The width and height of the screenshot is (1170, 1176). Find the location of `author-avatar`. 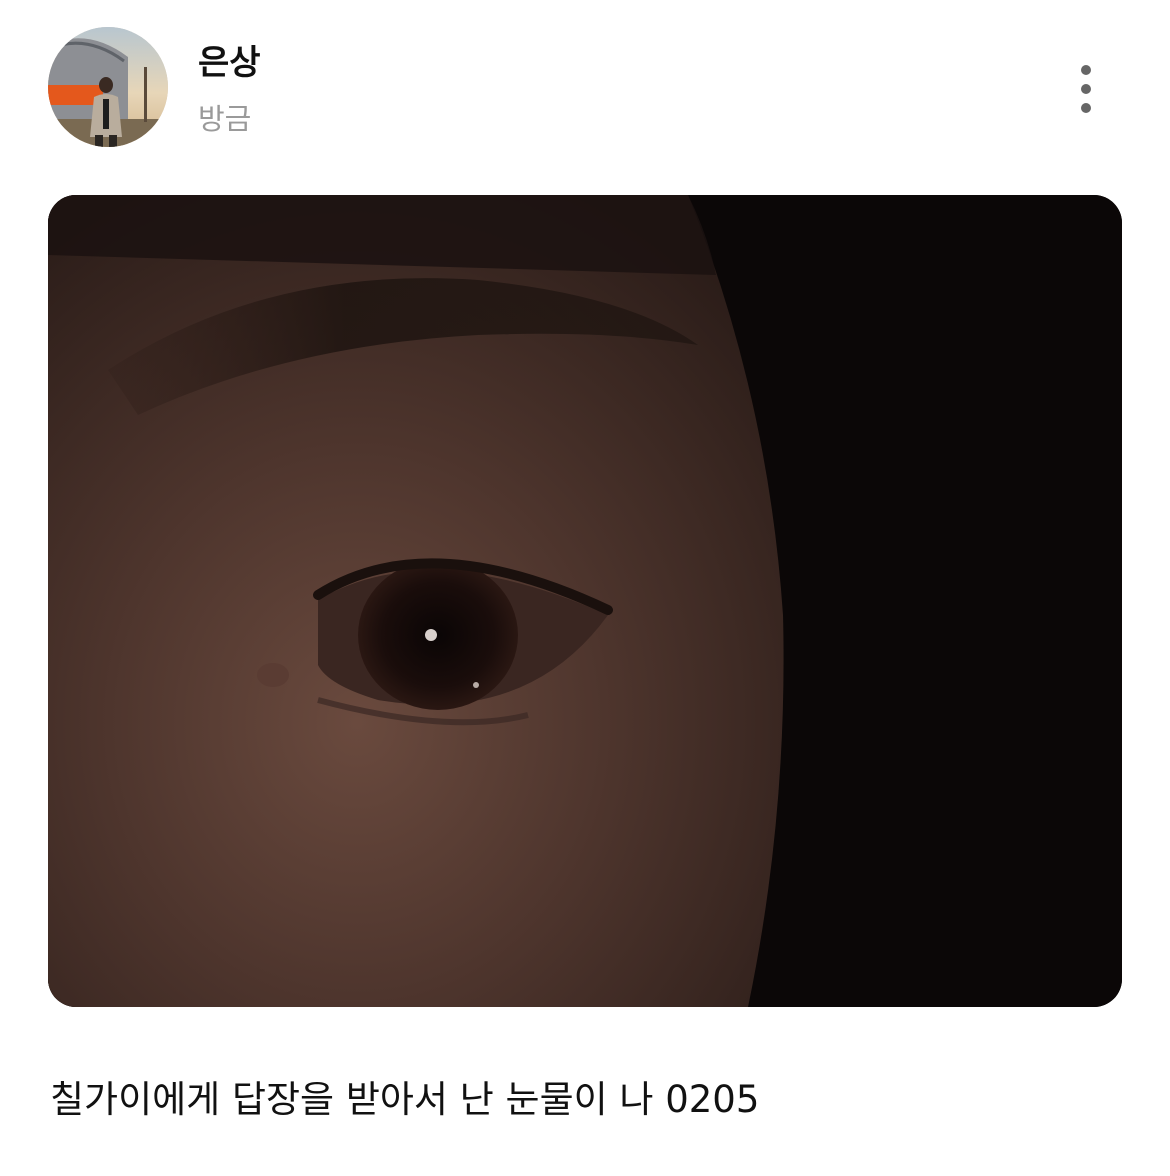

author-avatar is located at coordinates (108, 87).